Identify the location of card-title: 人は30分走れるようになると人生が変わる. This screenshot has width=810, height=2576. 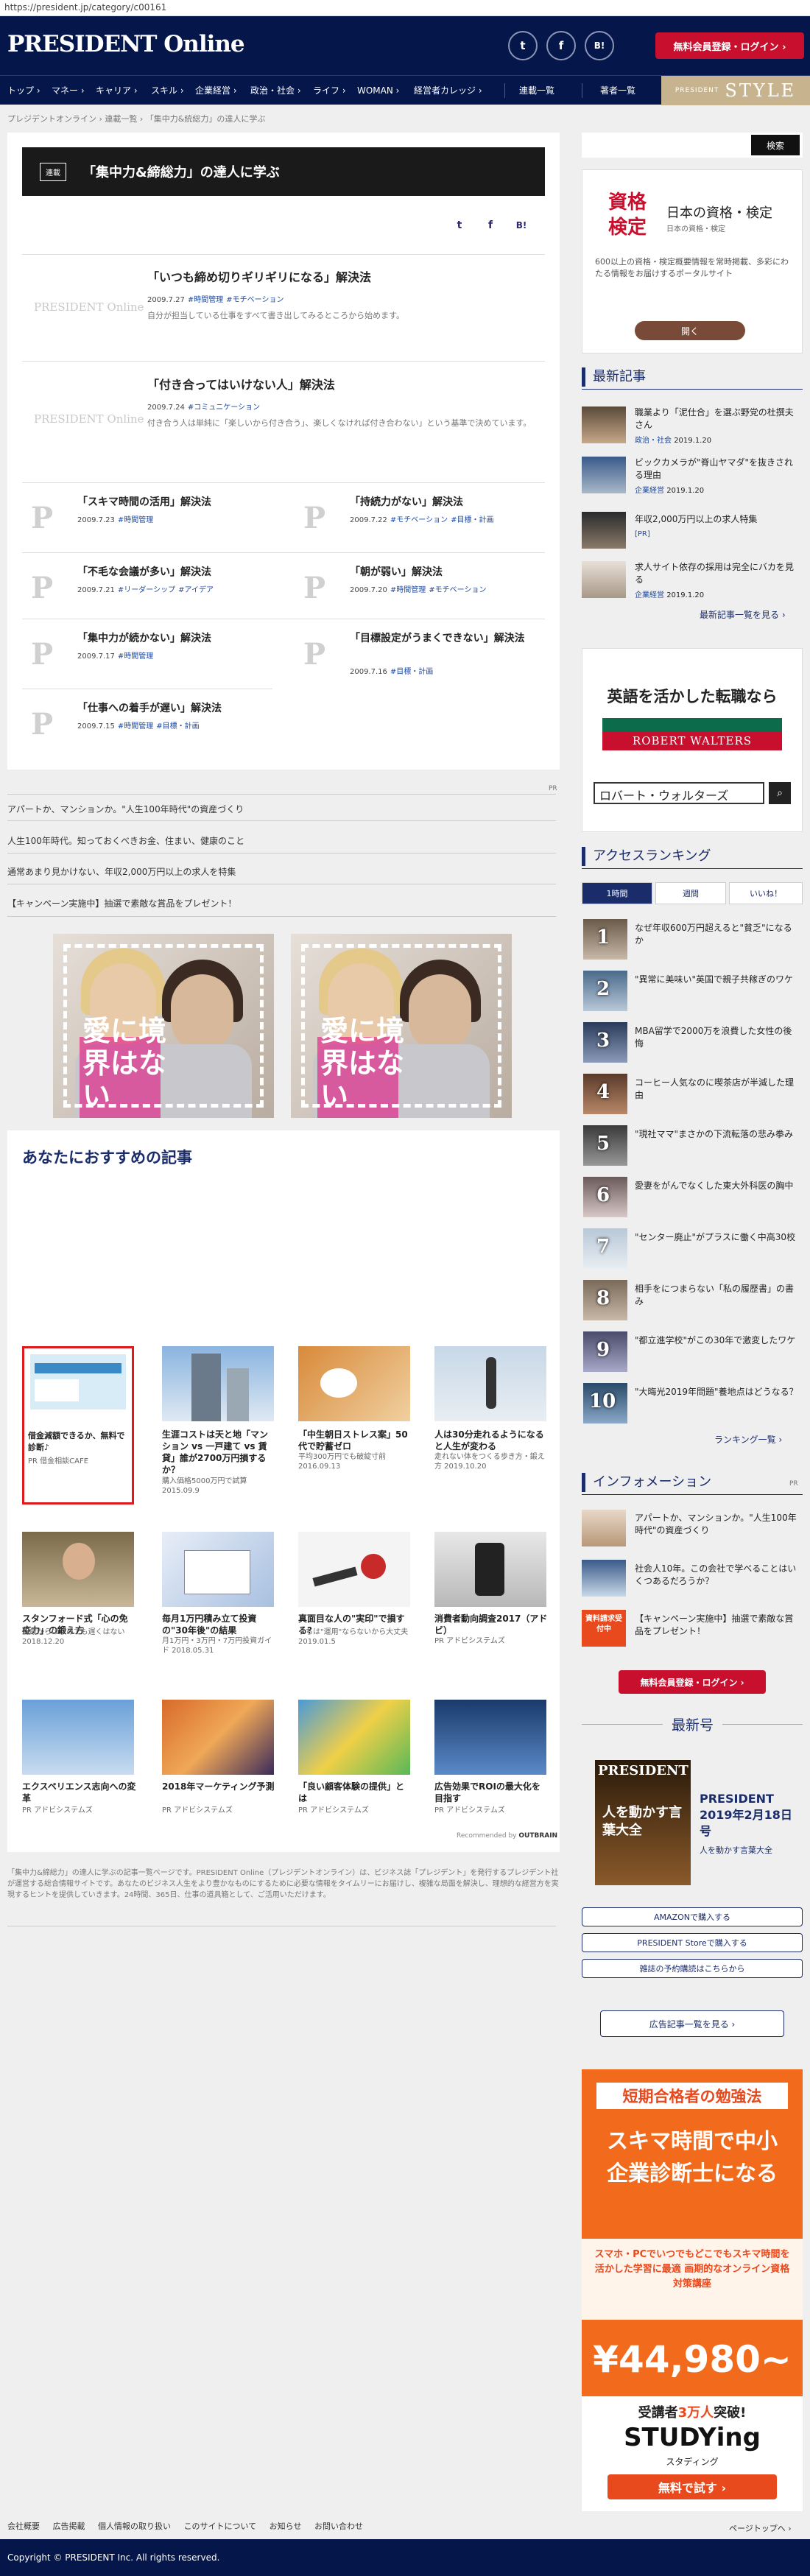
(491, 1440).